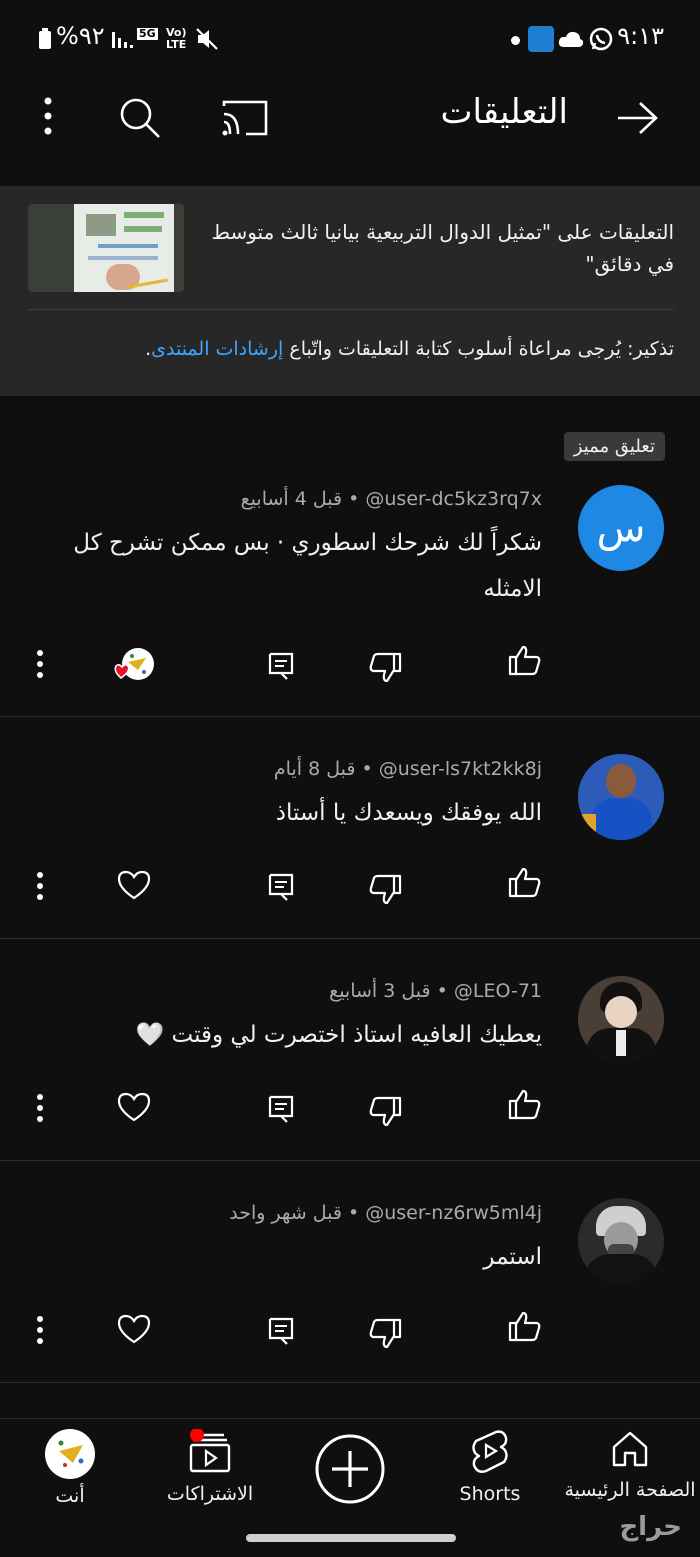  I want to click on nav-shorts-label: Shorts, so click(490, 1494).